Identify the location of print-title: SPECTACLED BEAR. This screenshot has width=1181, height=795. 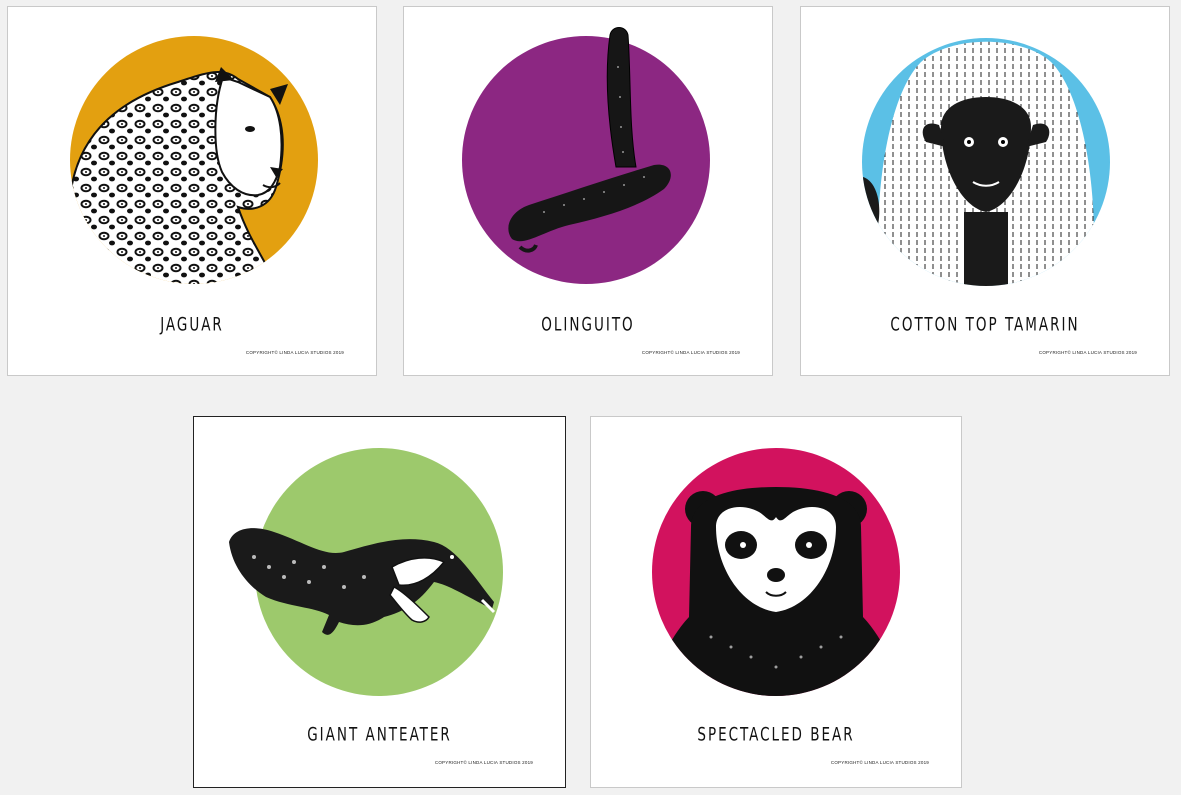
(776, 734).